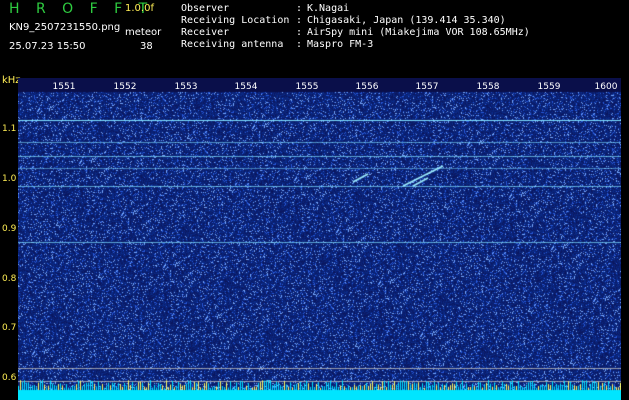 Image resolution: width=629 pixels, height=400 pixels. I want to click on observer-sep: :, so click(299, 8).